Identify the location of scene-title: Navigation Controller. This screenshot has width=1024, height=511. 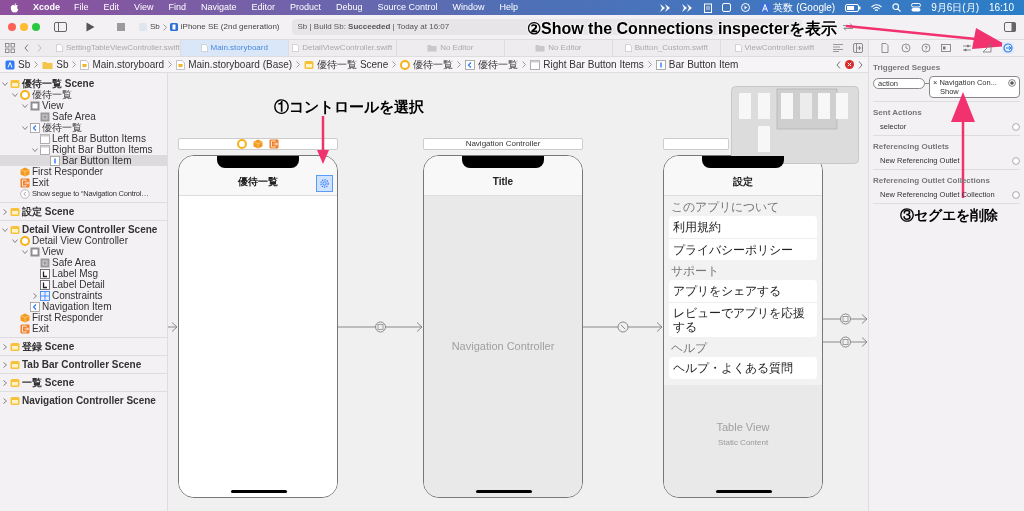
(503, 144).